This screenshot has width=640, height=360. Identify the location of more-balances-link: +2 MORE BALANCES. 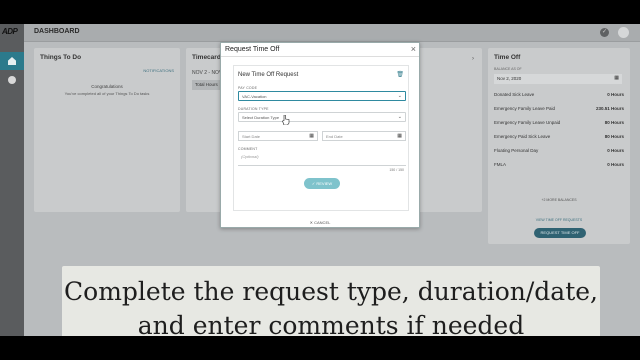
(559, 200).